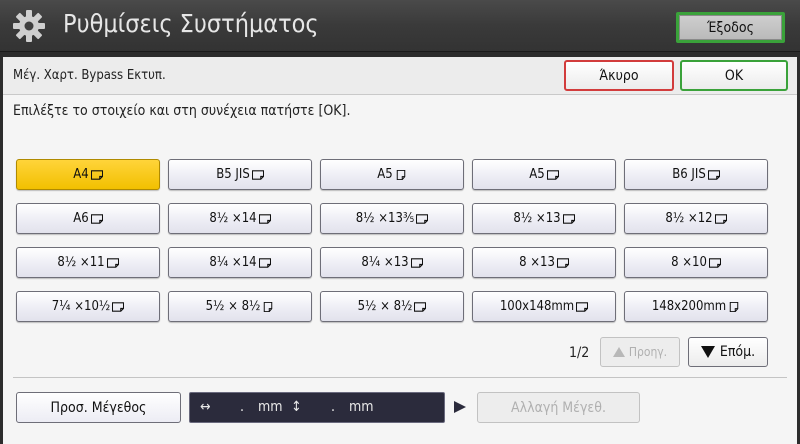 The height and width of the screenshot is (444, 800). I want to click on paper-size-button: 8½ ×14, so click(240, 218).